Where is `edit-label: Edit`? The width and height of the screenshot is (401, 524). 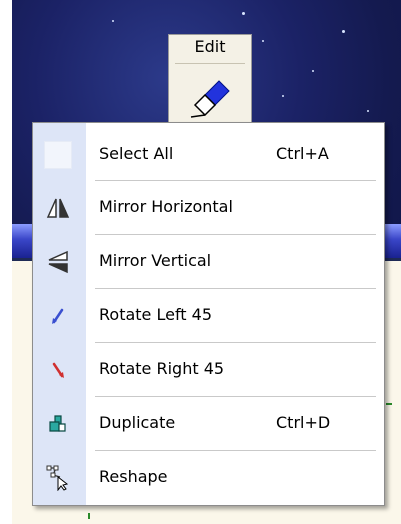
edit-label: Edit is located at coordinates (210, 46).